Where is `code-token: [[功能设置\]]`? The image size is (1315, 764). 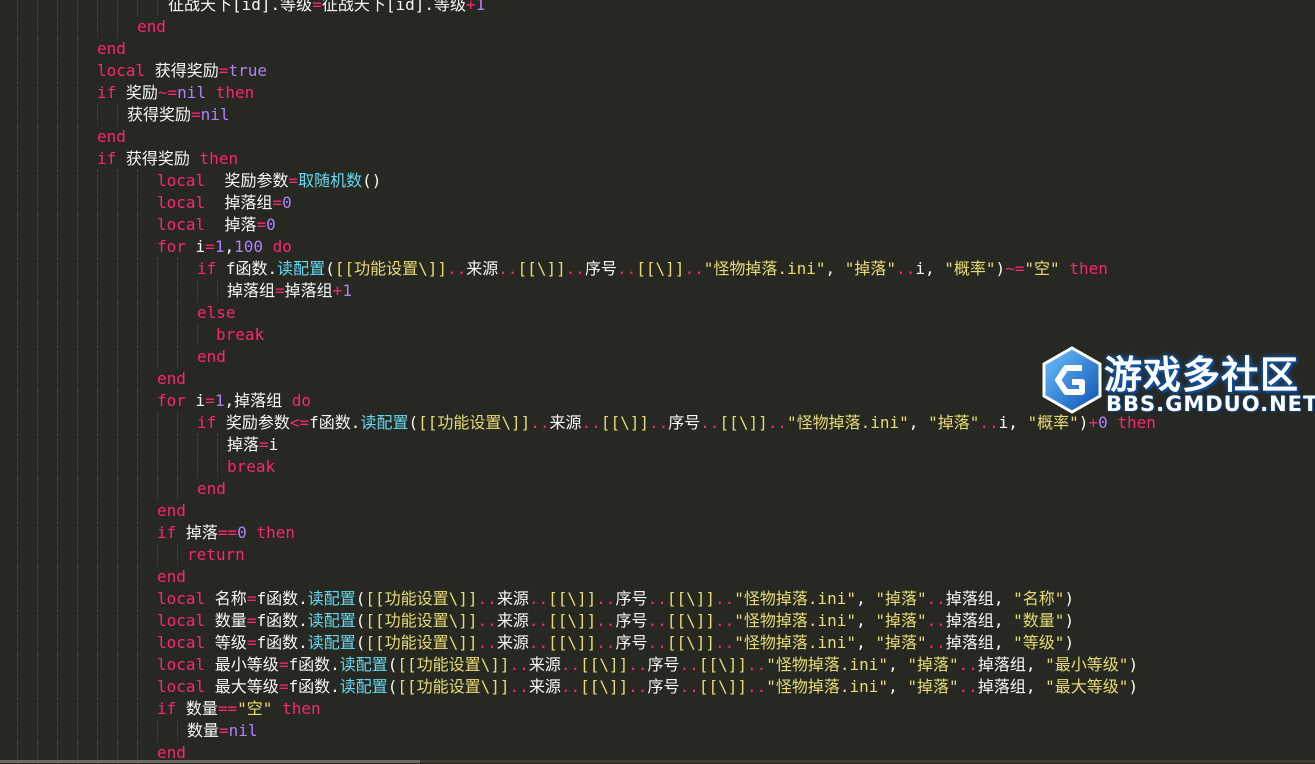
code-token: [[功能设置\]] is located at coordinates (453, 686).